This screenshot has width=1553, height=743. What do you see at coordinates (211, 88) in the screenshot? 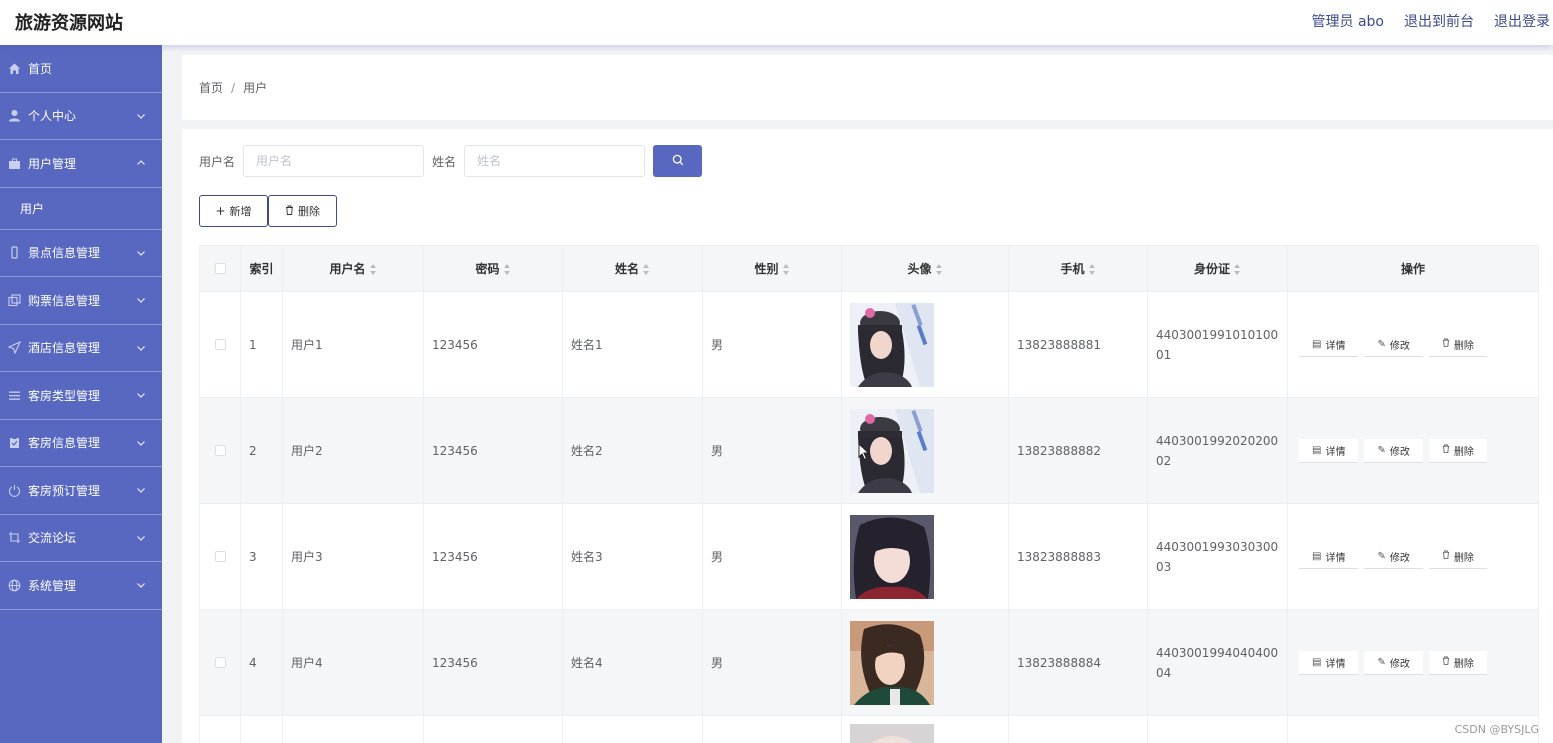
I see `breadcrumb-home: 首页` at bounding box center [211, 88].